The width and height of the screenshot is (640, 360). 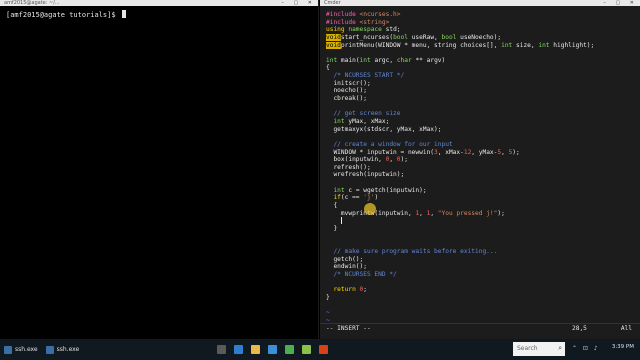 I want to click on code-line: if(c == 'j'), so click(x=480, y=198).